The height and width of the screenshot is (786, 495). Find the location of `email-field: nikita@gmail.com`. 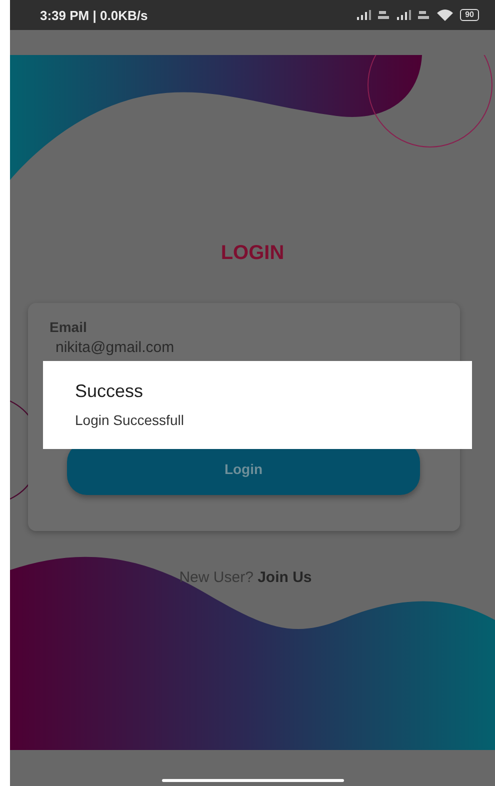

email-field: nikita@gmail.com is located at coordinates (112, 347).